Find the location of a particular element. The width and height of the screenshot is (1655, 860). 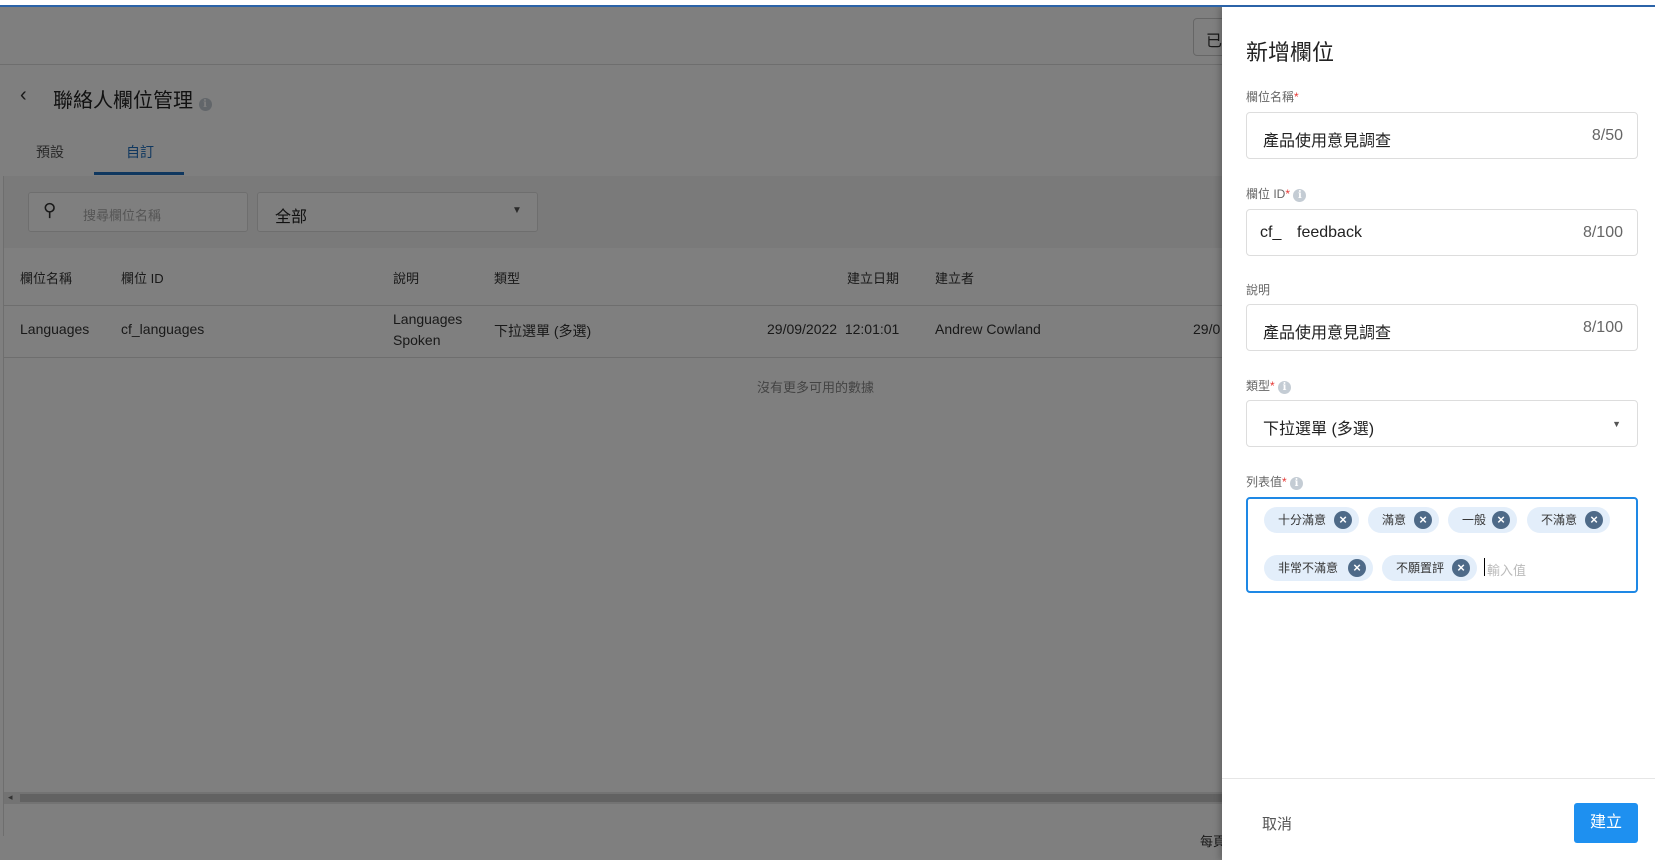

type-select: 下拉選單 (多選) ▼ is located at coordinates (1442, 423).